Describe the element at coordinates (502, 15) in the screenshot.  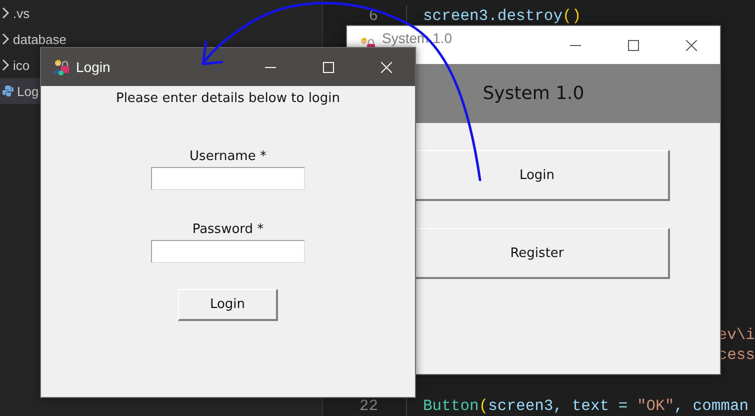
I see `code-line: screen3.destroy()` at that location.